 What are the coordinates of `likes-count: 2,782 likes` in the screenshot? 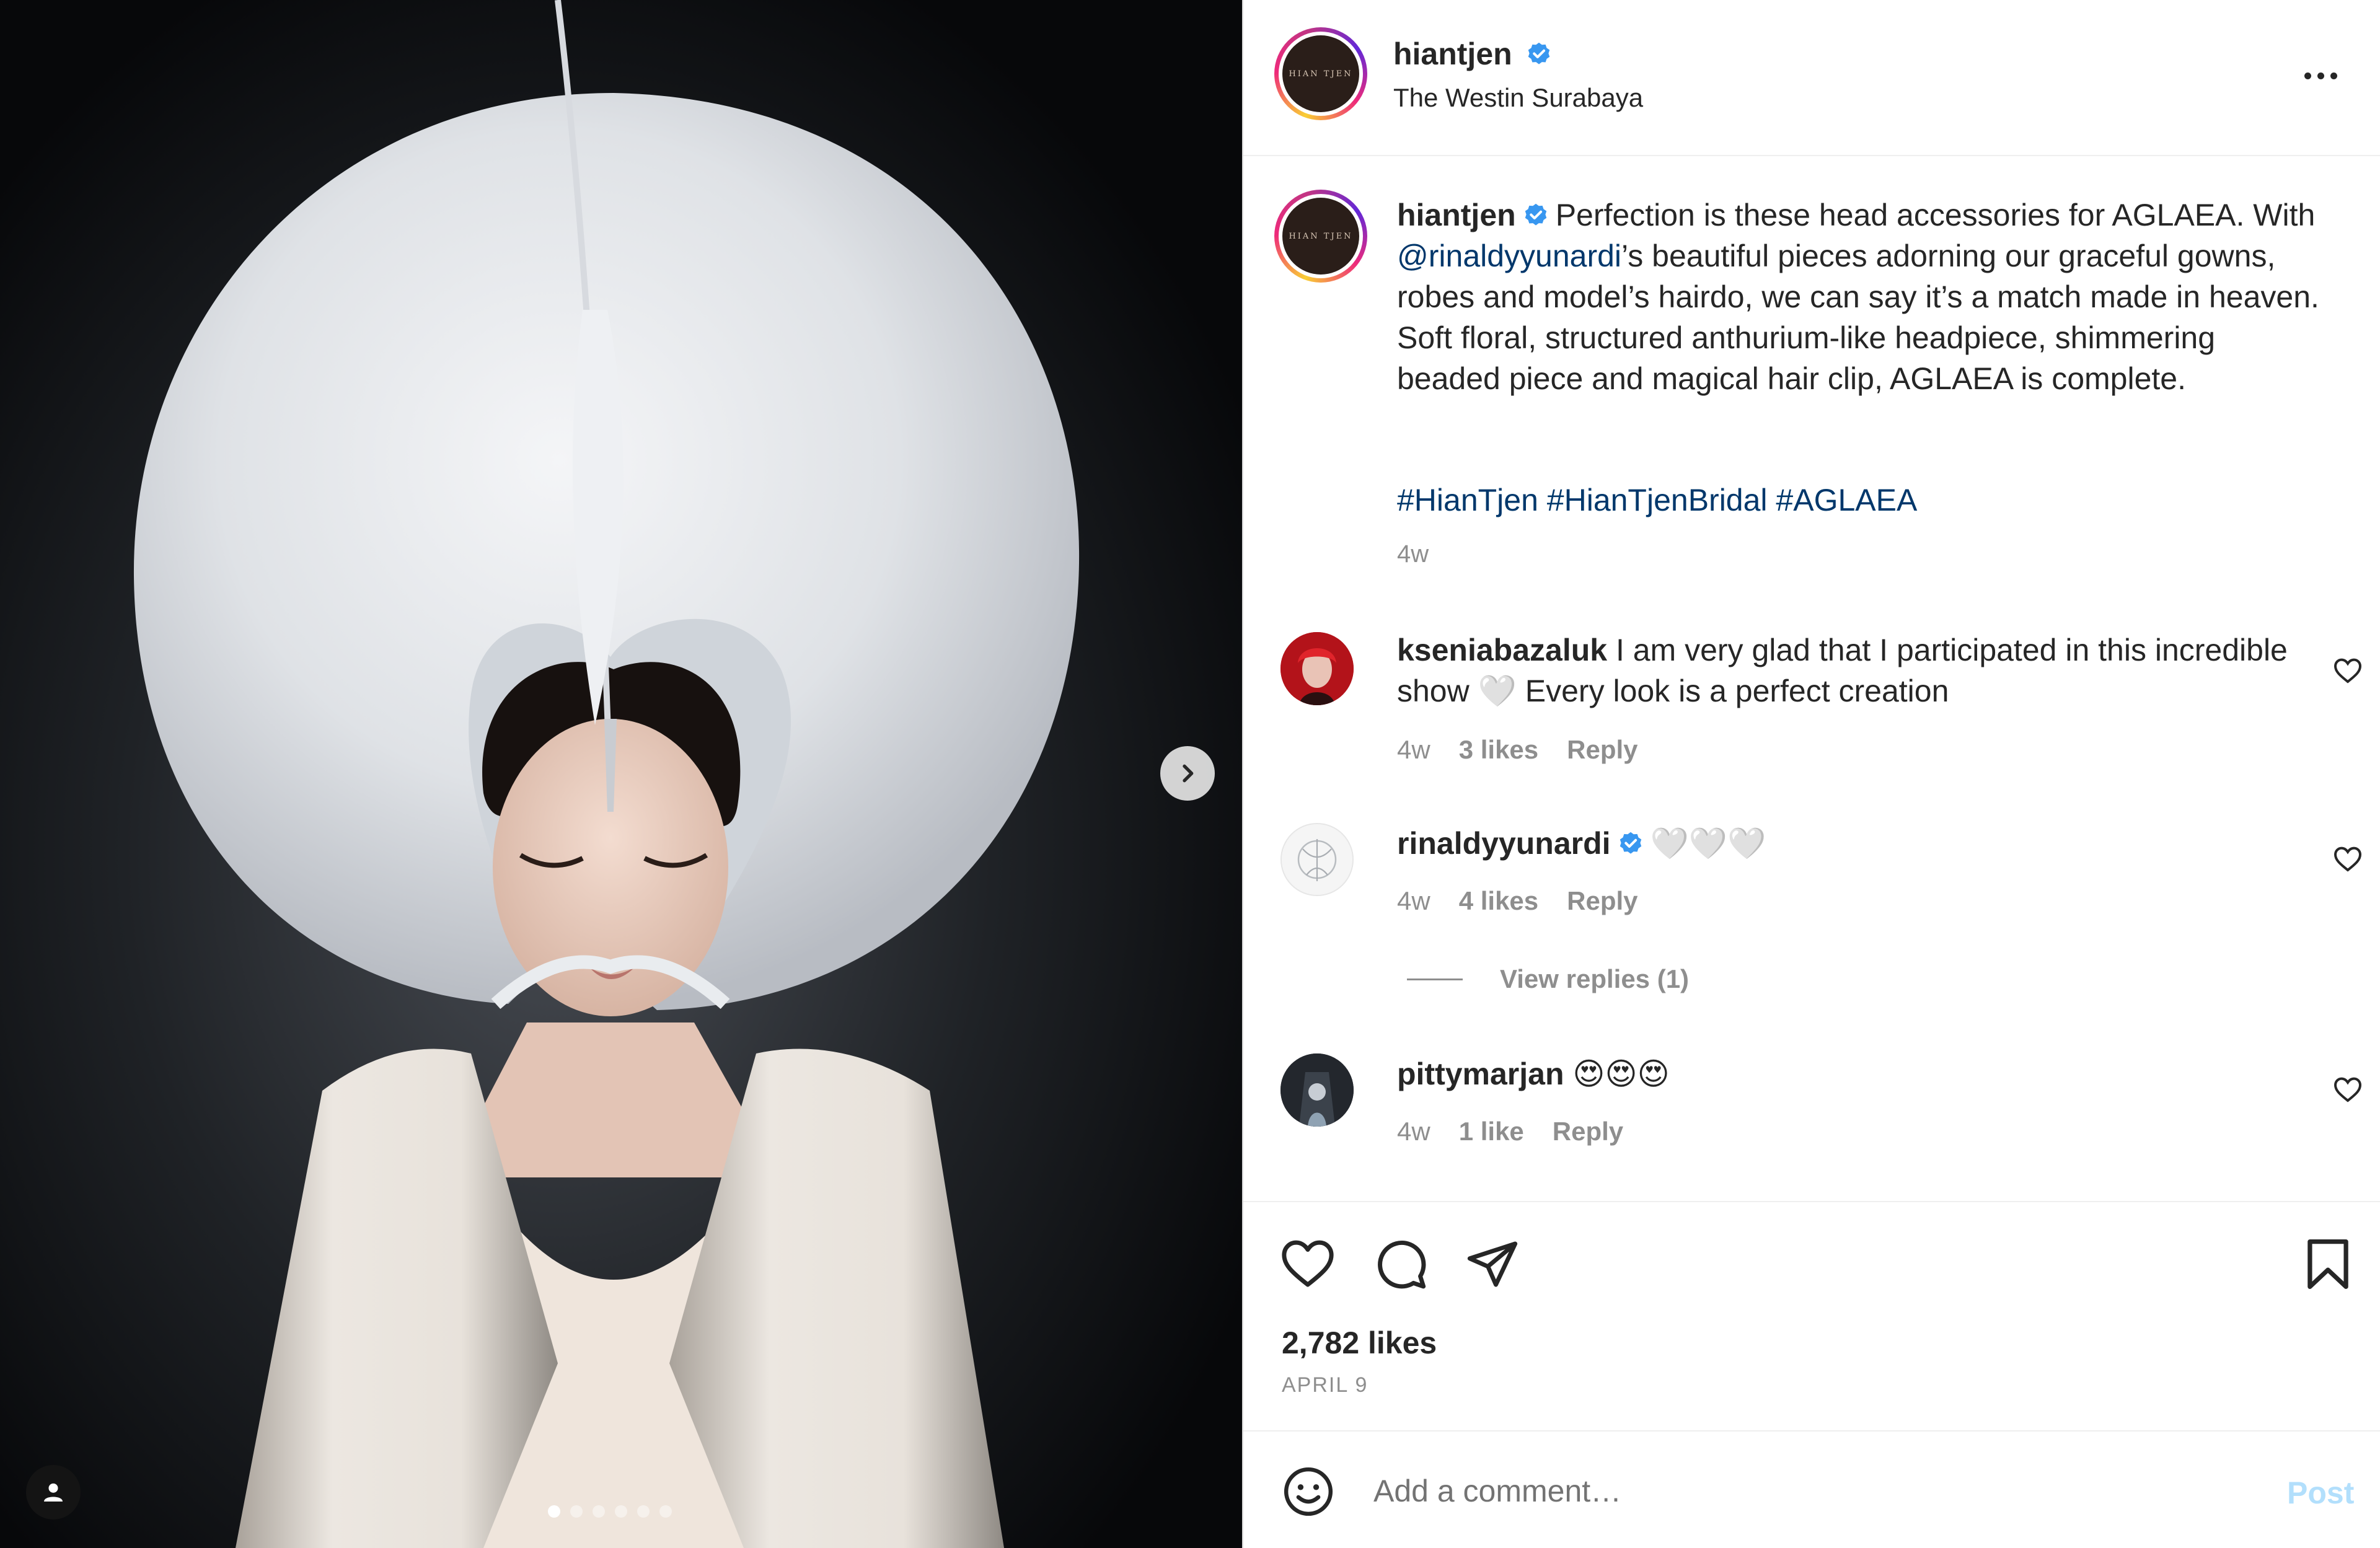 It's located at (1359, 1343).